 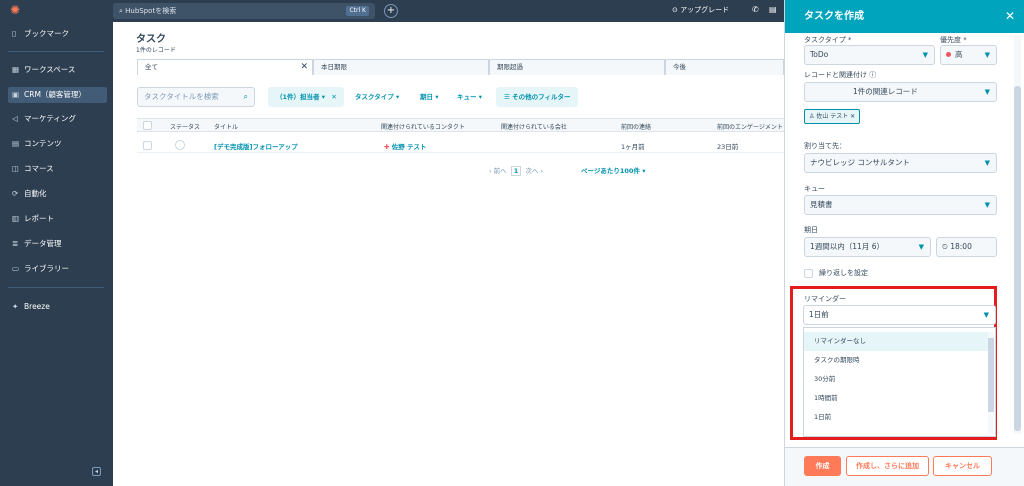 What do you see at coordinates (333, 97) in the screenshot?
I see `clear-filter-icon: ✕` at bounding box center [333, 97].